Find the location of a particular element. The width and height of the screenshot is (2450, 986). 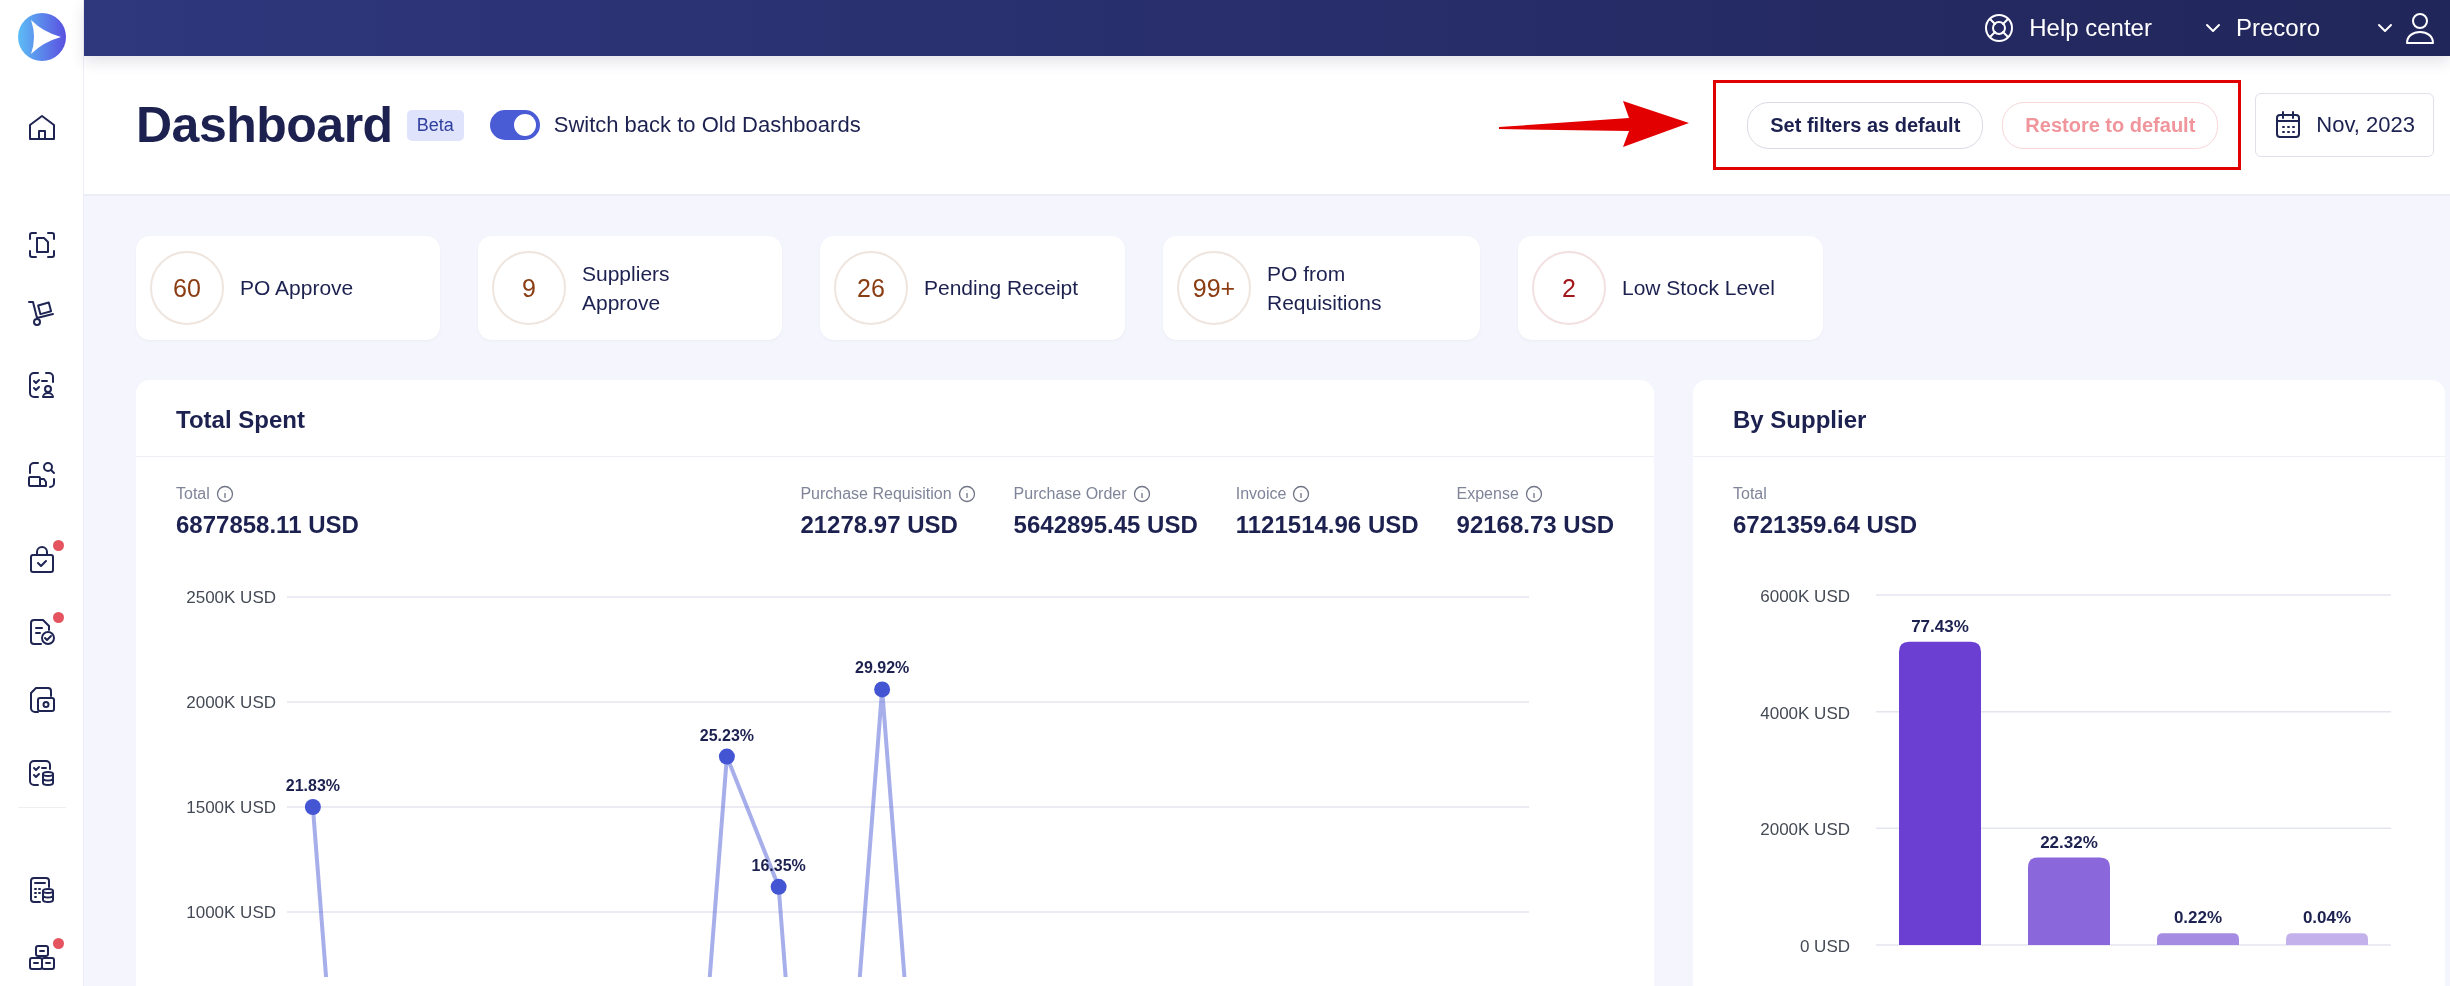

task-card: 2 Low Stock Level is located at coordinates (1670, 288).